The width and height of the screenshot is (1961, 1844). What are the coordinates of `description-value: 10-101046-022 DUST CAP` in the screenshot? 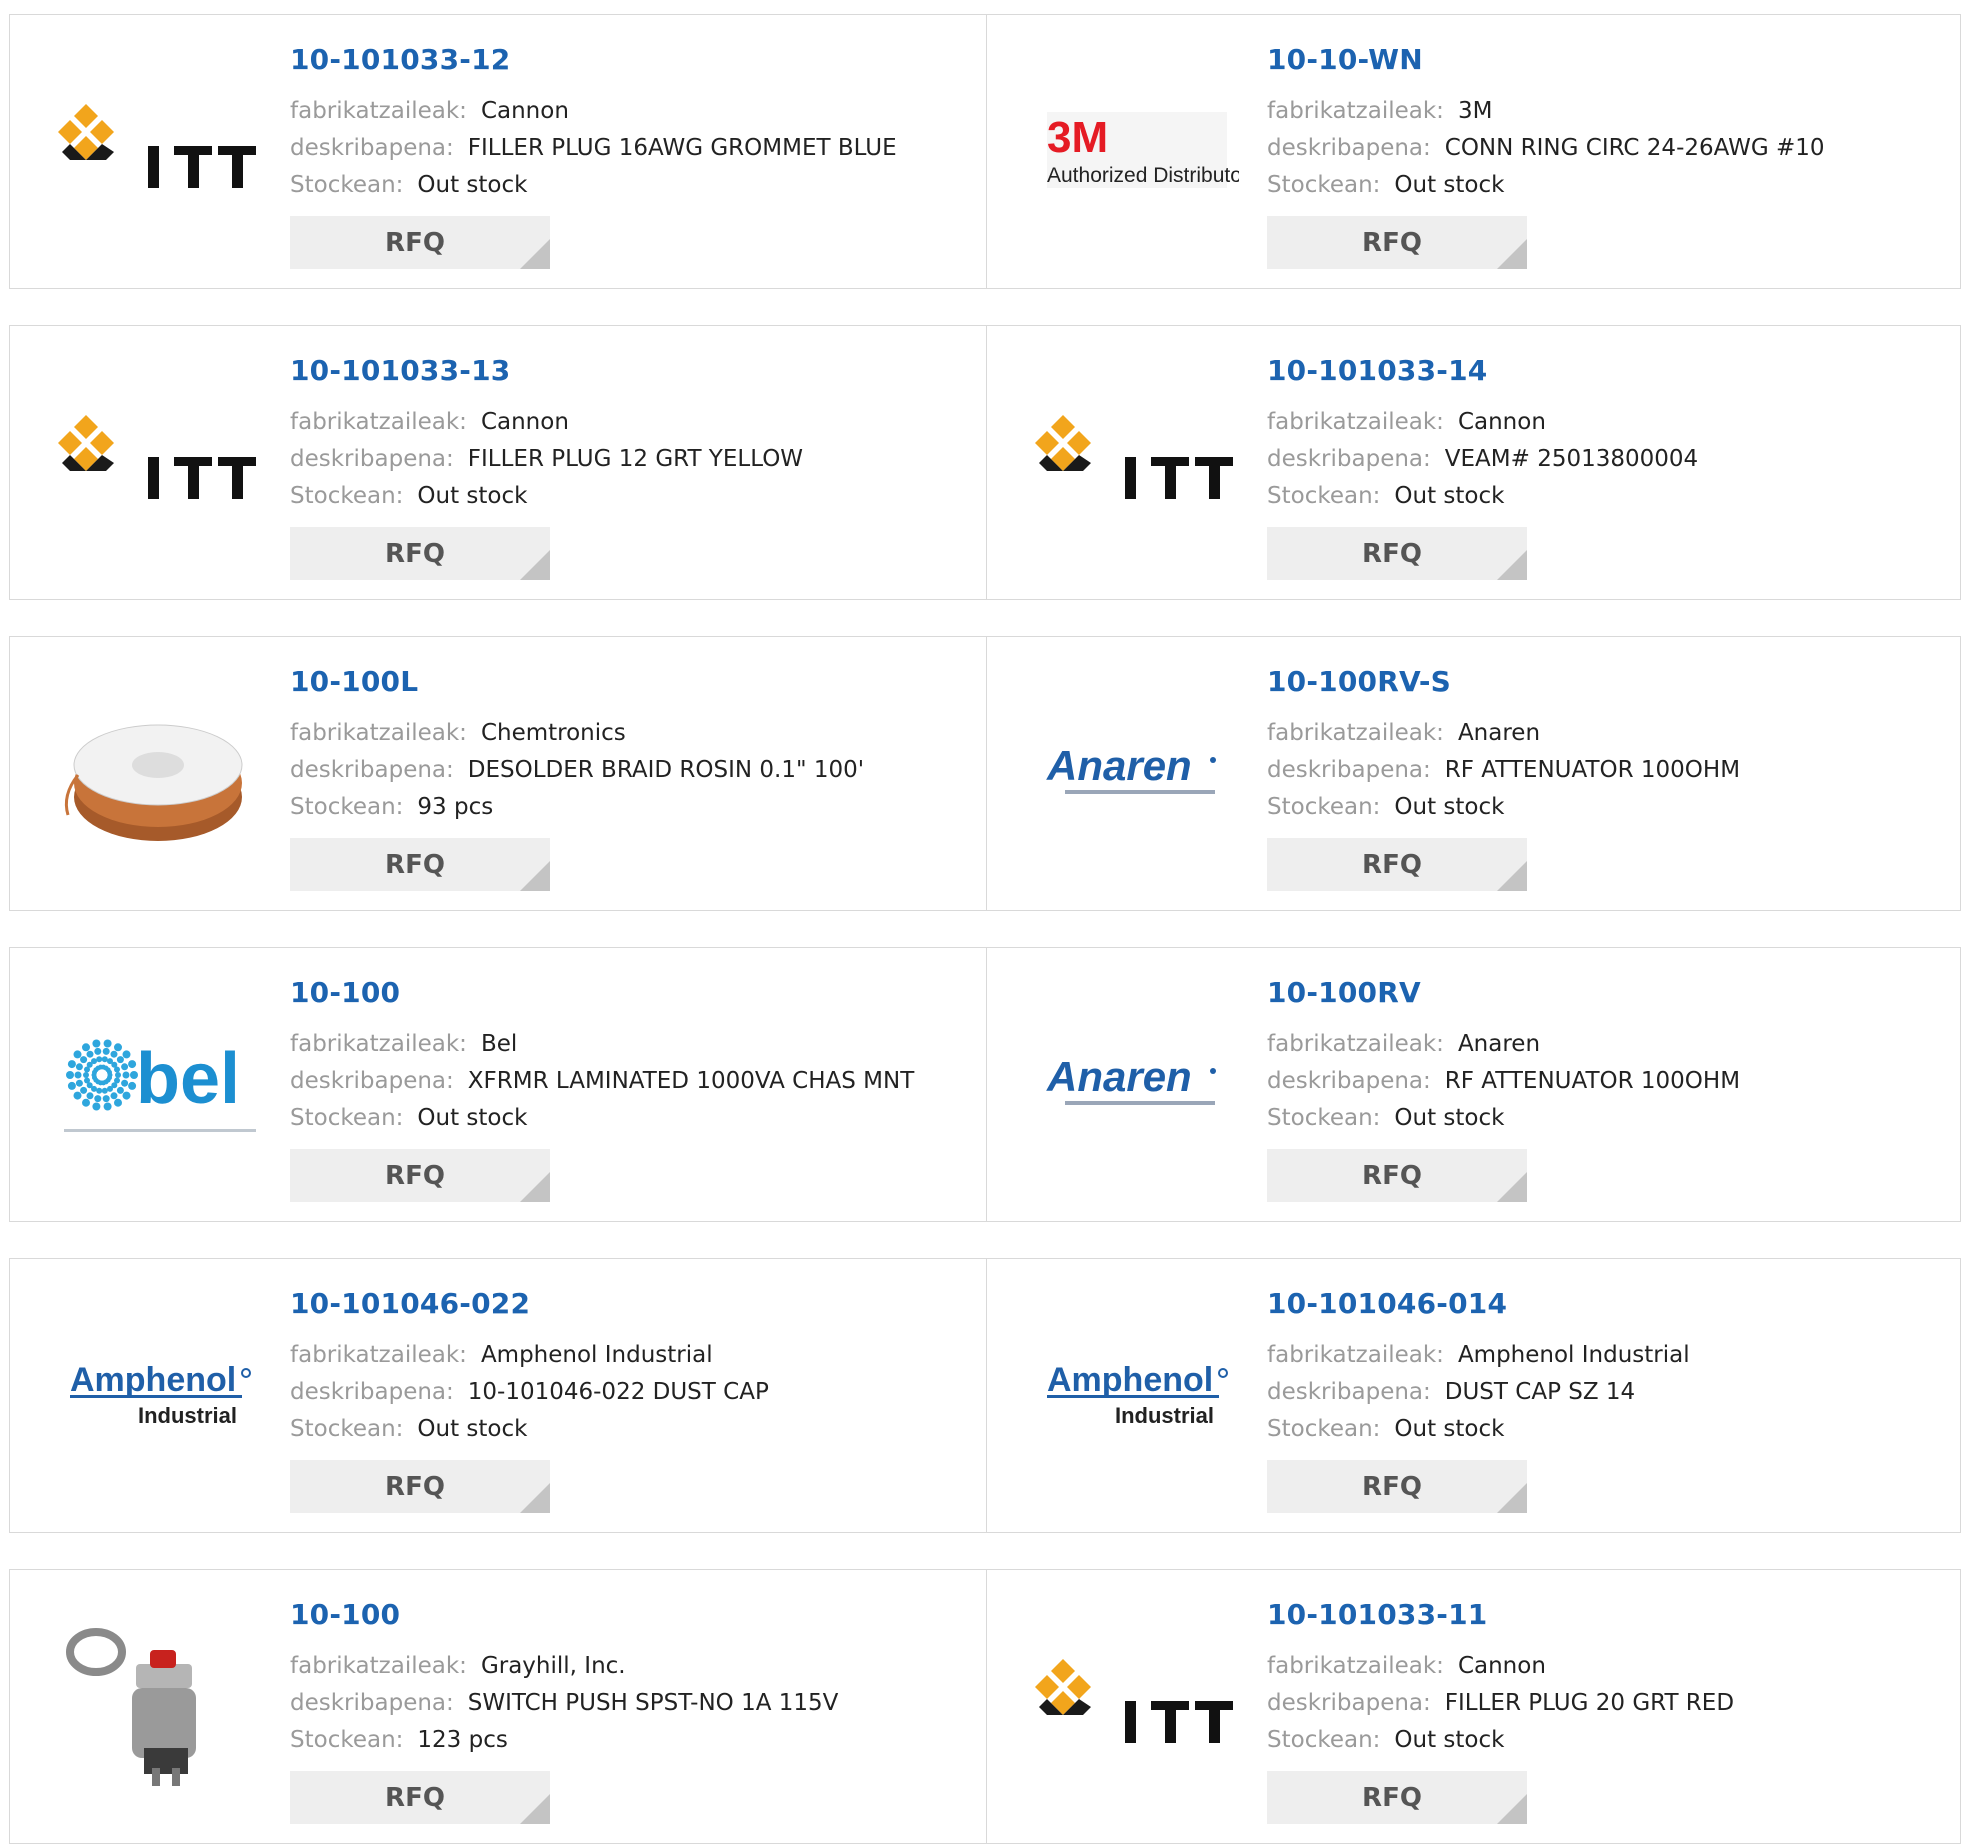 It's located at (618, 1392).